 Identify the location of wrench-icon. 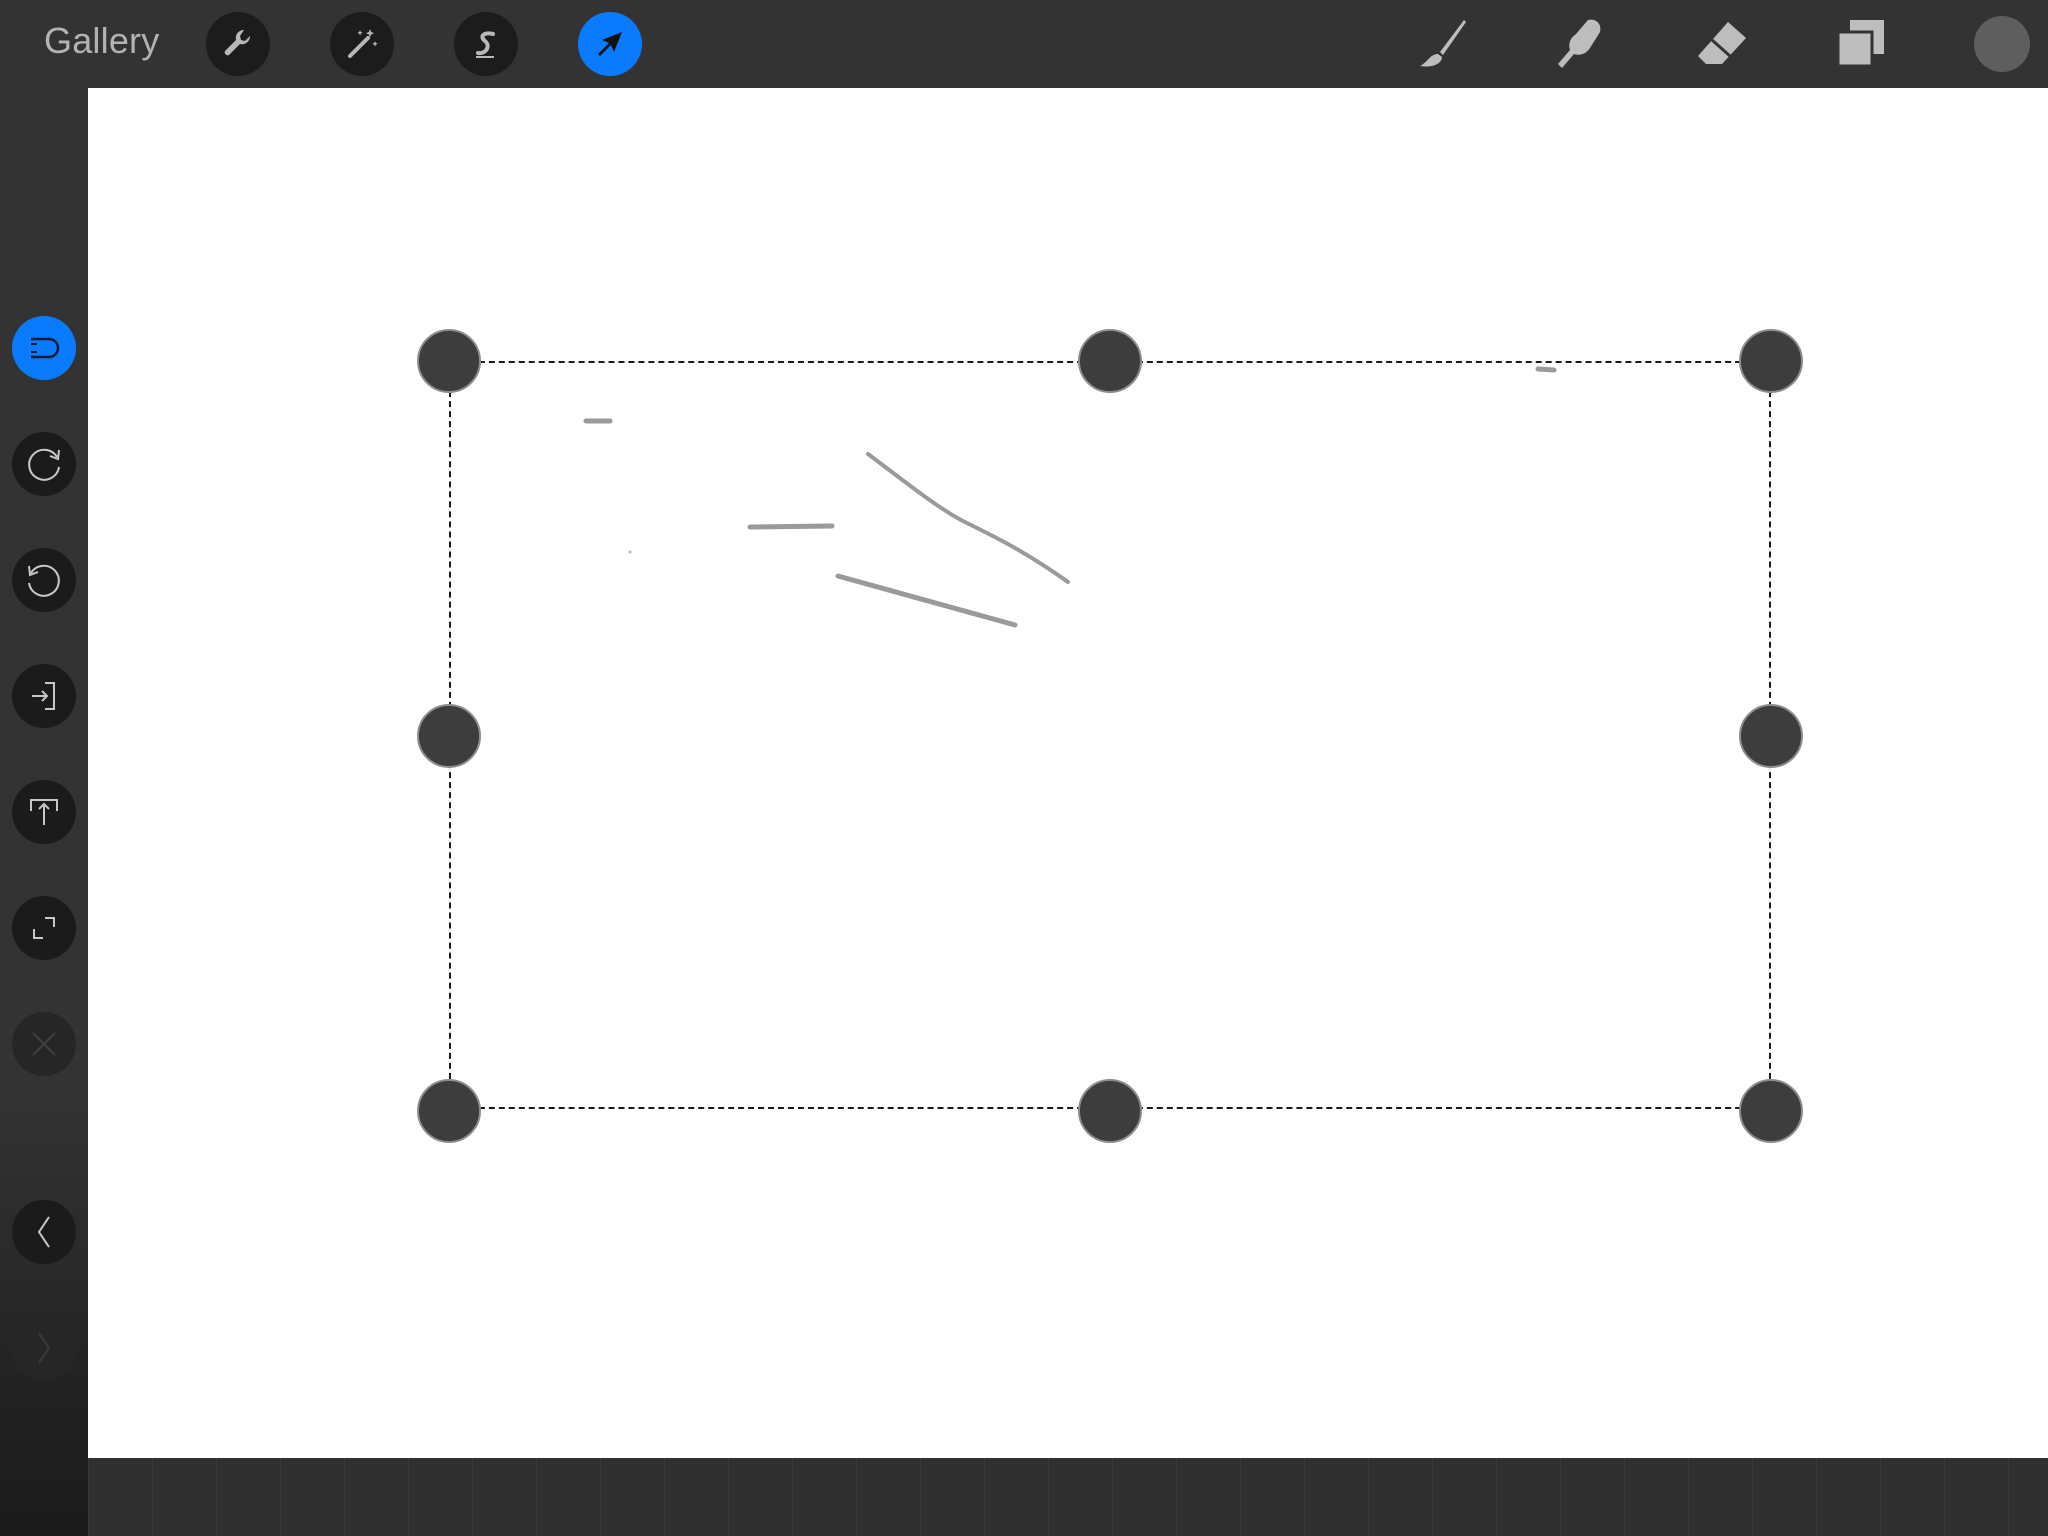
(237, 42).